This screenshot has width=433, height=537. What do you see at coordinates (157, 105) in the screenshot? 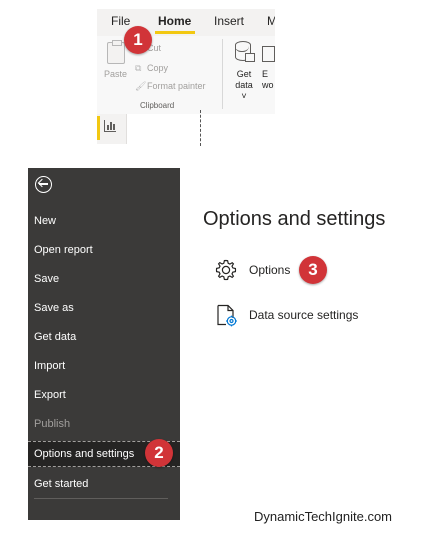
I see `clipboard-group-label: Clipboard` at bounding box center [157, 105].